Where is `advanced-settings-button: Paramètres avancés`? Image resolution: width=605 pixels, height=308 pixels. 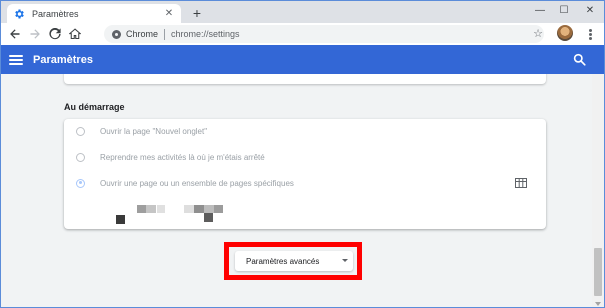 advanced-settings-button: Paramètres avancés is located at coordinates (294, 261).